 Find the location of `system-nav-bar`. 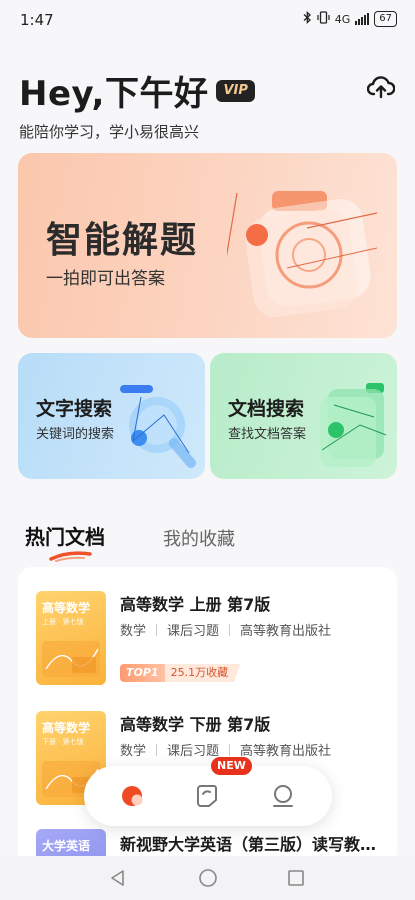

system-nav-bar is located at coordinates (207, 878).